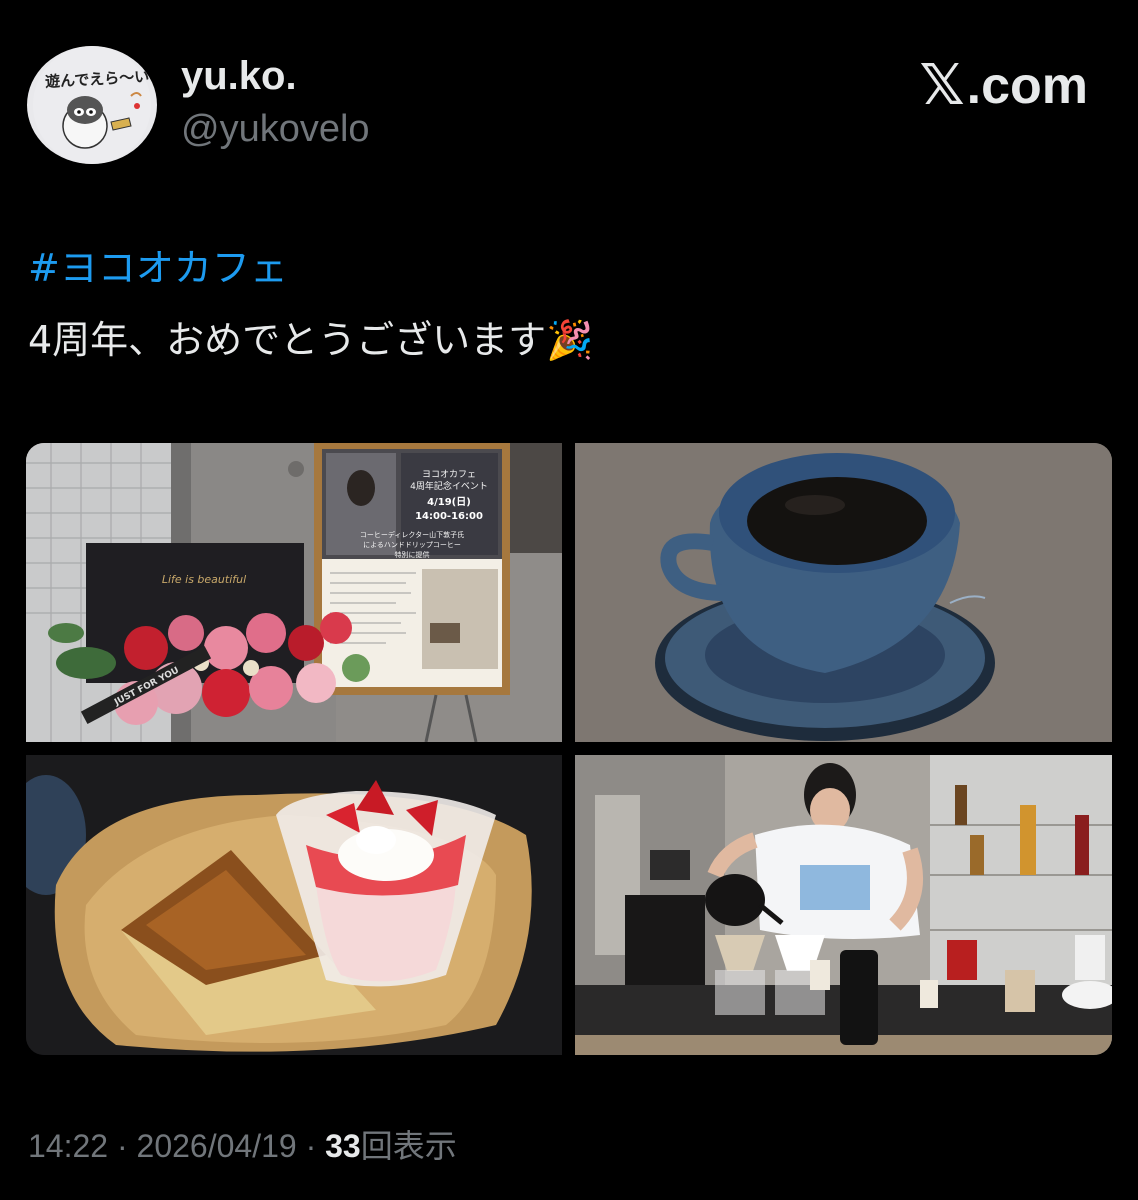  I want to click on cake-dessert-image, so click(294, 905).